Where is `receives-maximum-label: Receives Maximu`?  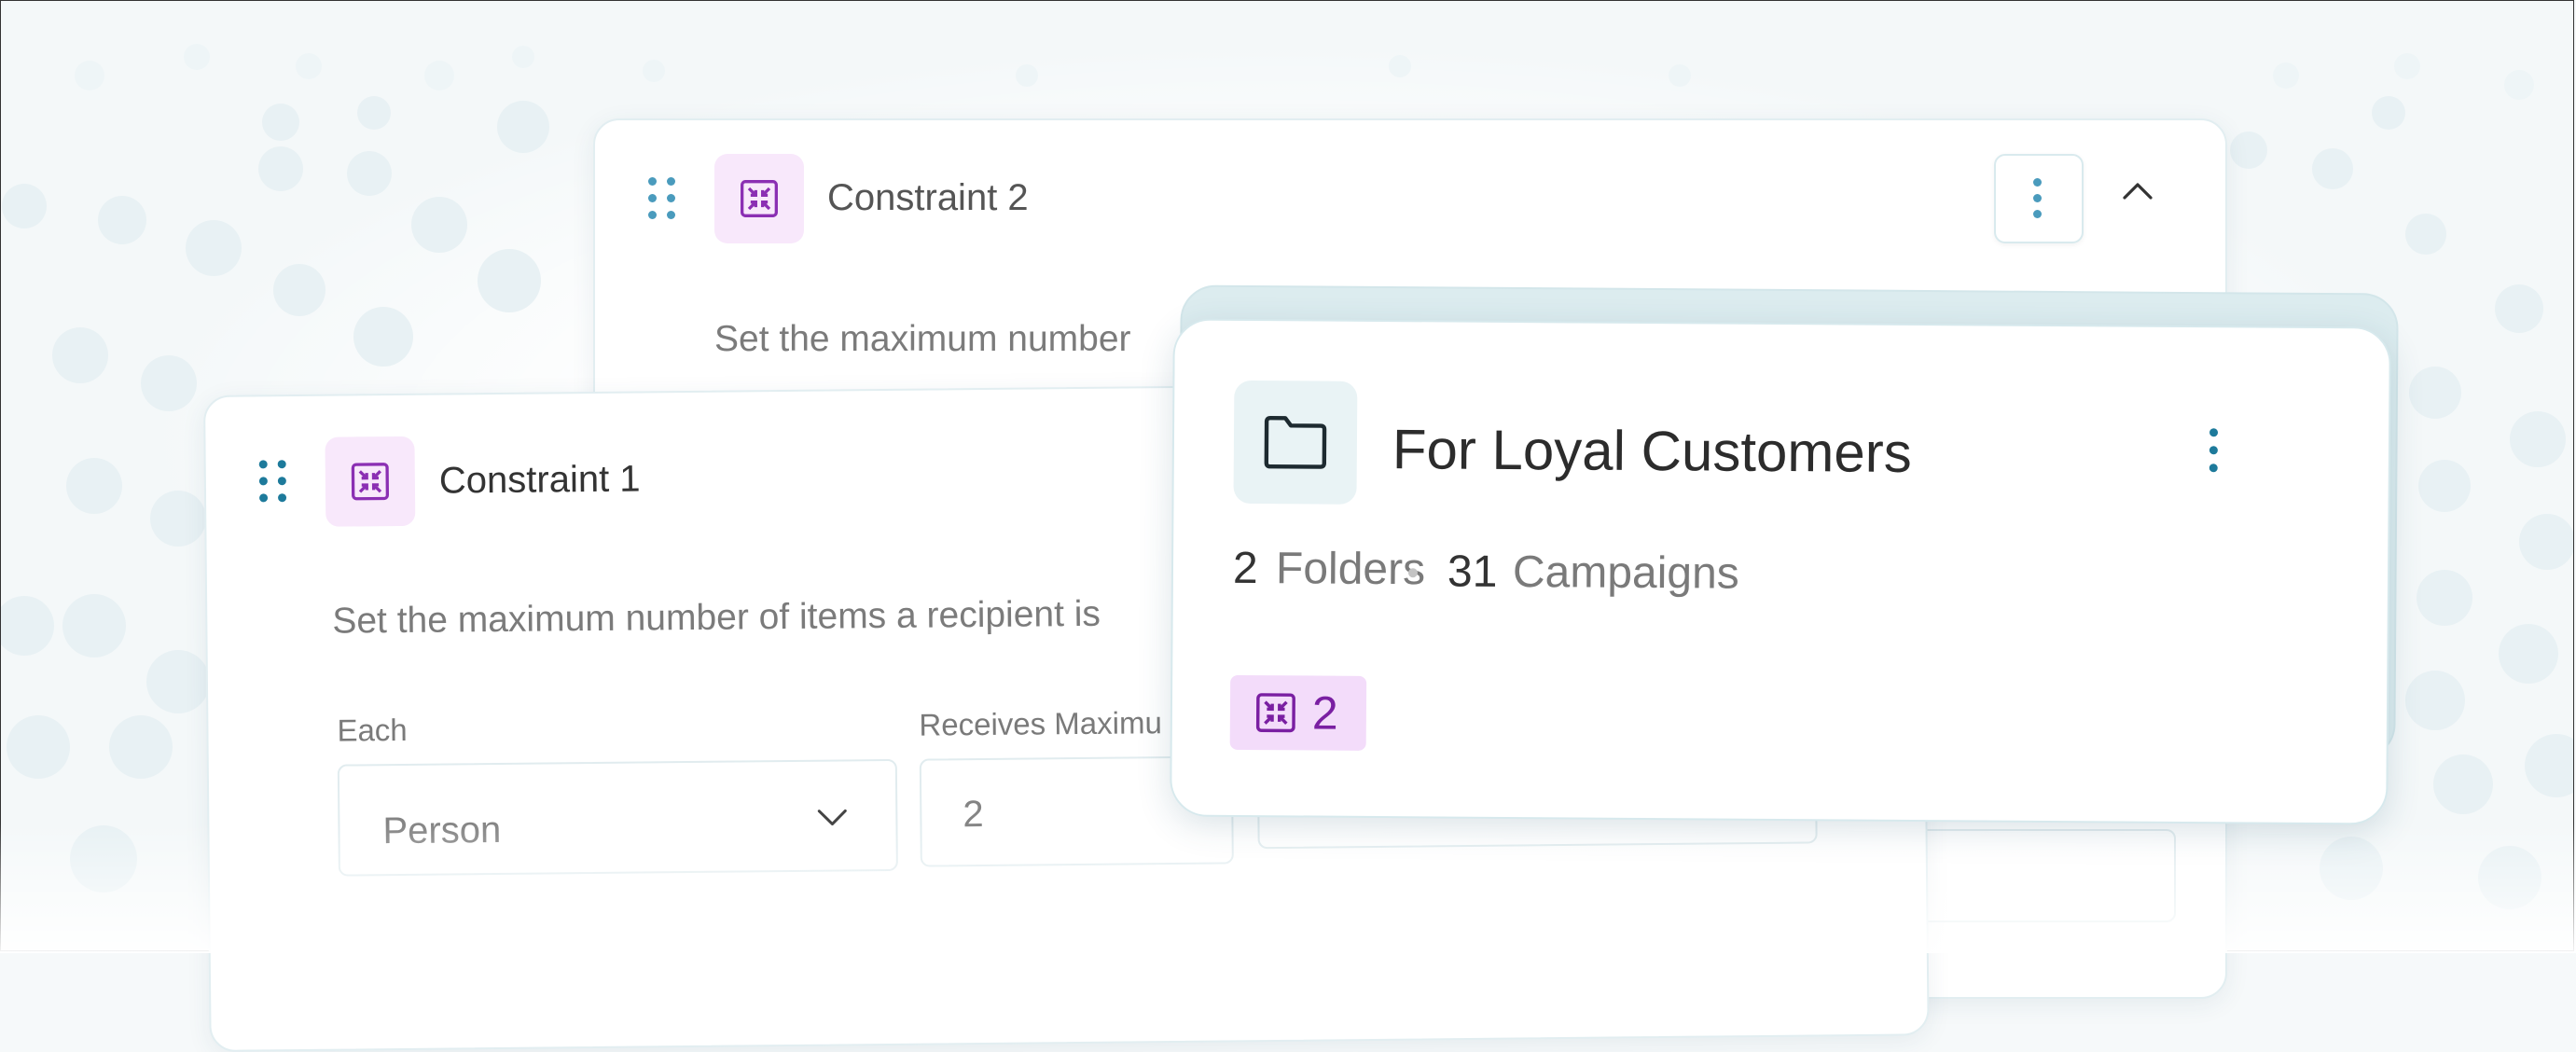
receives-maximum-label: Receives Maximu is located at coordinates (1041, 723).